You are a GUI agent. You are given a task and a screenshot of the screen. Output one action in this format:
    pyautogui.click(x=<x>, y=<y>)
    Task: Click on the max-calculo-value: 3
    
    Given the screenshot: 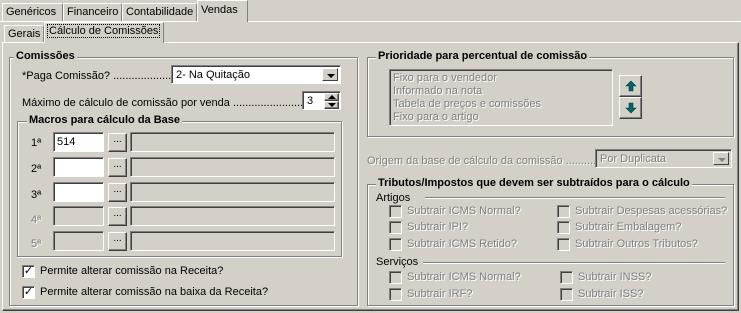 What is the action you would take?
    pyautogui.click(x=310, y=101)
    